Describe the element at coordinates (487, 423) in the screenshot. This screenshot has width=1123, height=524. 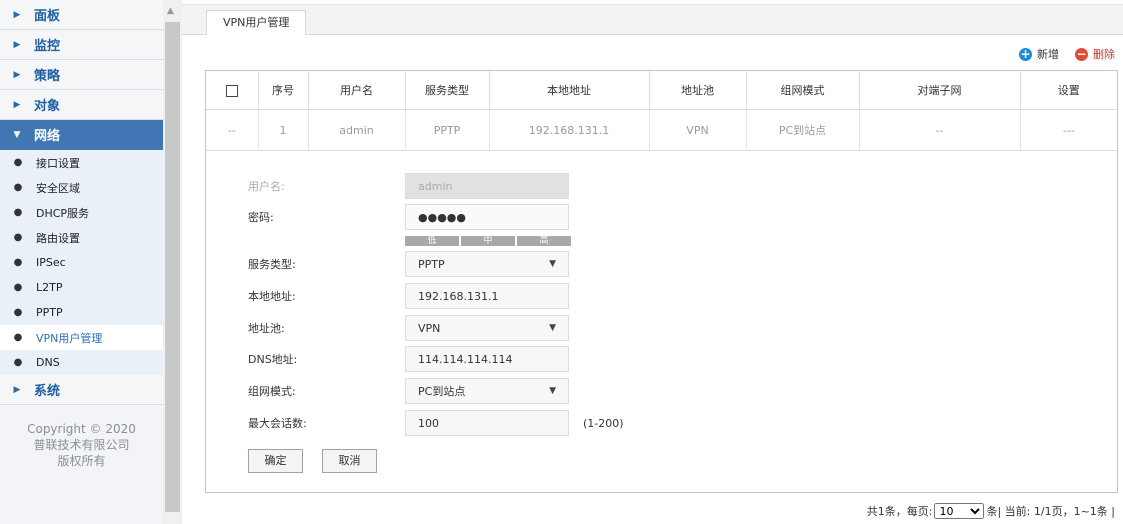
I see `max-sessions-field: 100` at that location.